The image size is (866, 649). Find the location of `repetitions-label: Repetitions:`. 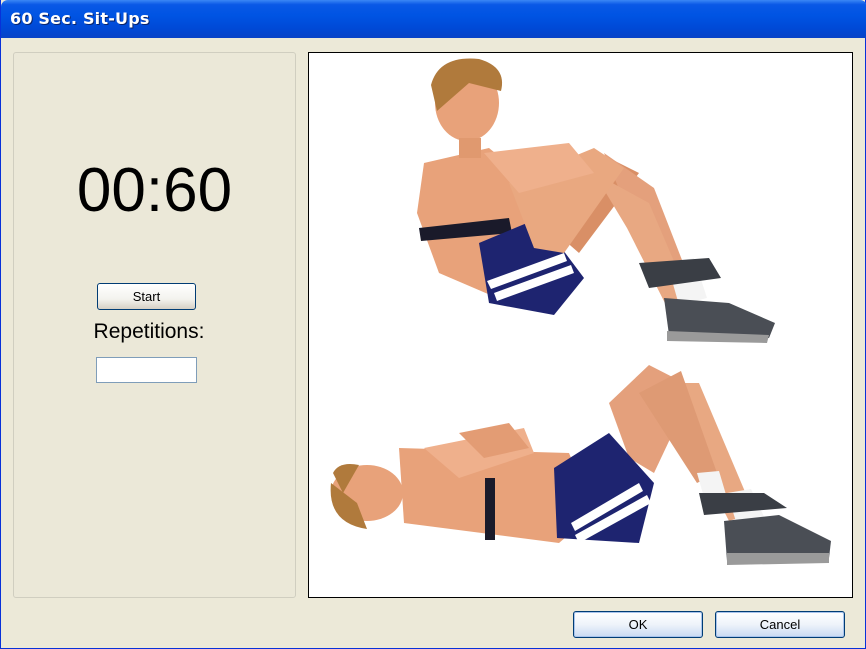

repetitions-label: Repetitions: is located at coordinates (149, 331).